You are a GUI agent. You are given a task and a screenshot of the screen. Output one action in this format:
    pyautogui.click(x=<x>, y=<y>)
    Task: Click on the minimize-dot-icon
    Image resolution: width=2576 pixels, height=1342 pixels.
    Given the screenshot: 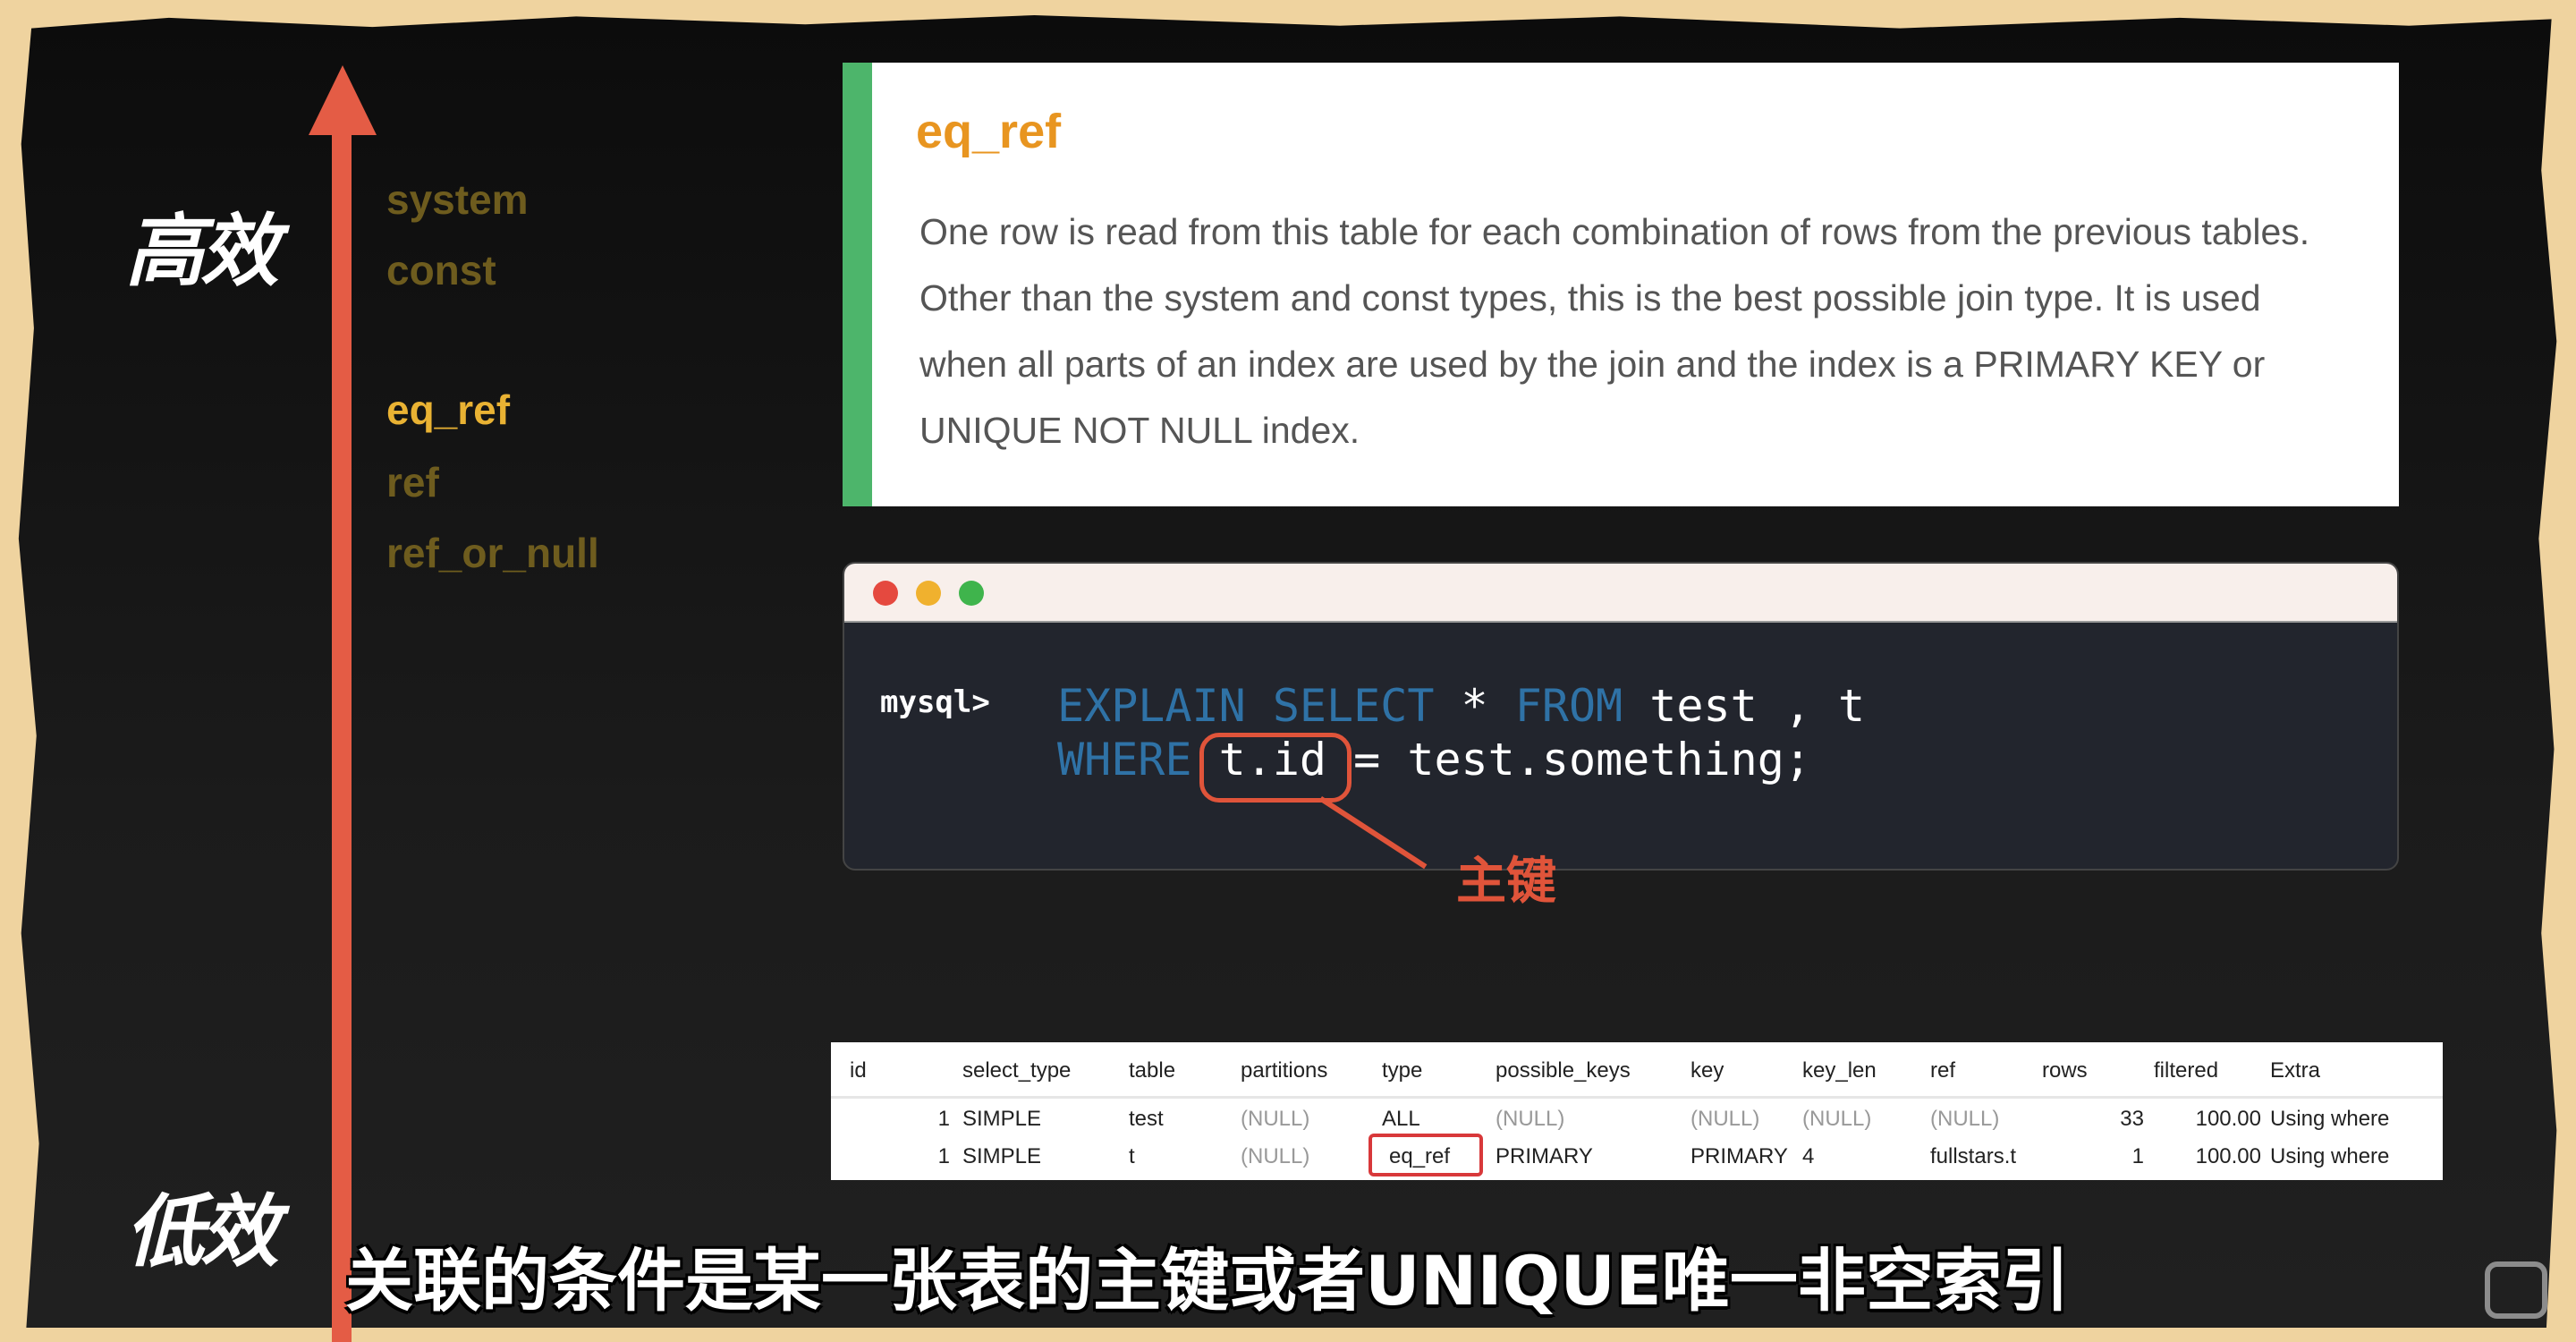 What is the action you would take?
    pyautogui.click(x=928, y=594)
    